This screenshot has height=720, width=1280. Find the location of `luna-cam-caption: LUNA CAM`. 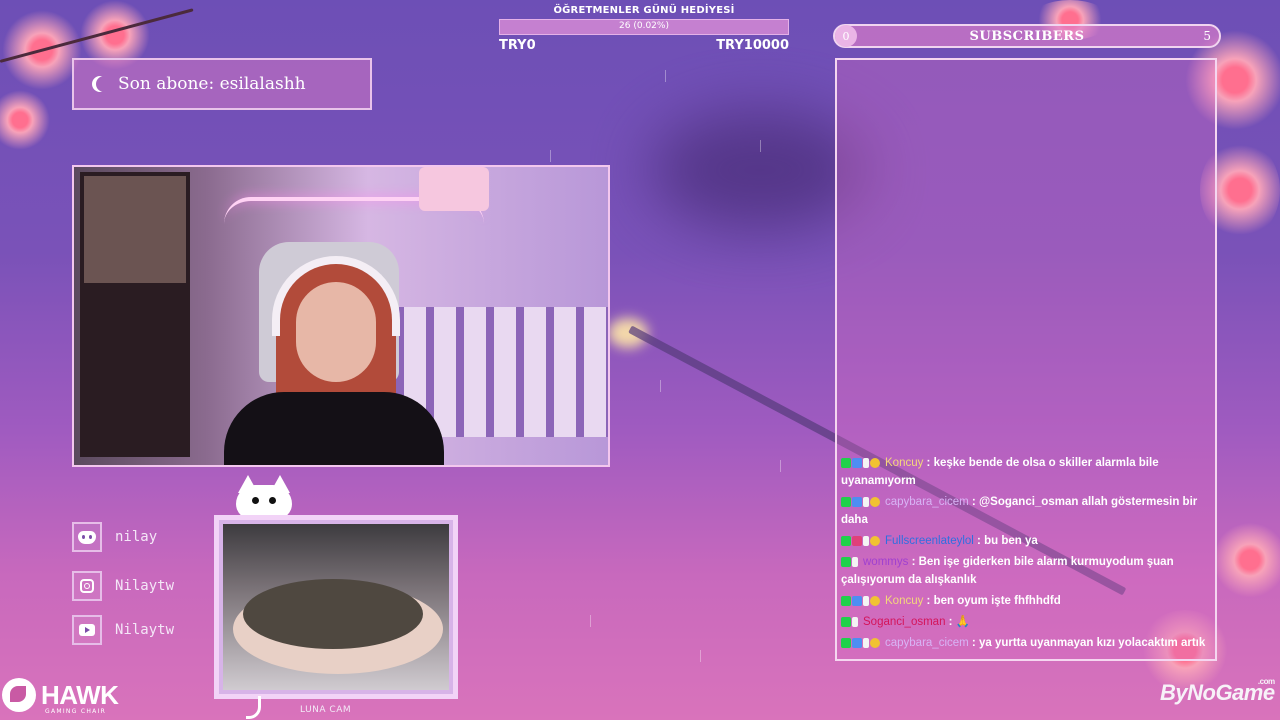

luna-cam-caption: LUNA CAM is located at coordinates (326, 710).